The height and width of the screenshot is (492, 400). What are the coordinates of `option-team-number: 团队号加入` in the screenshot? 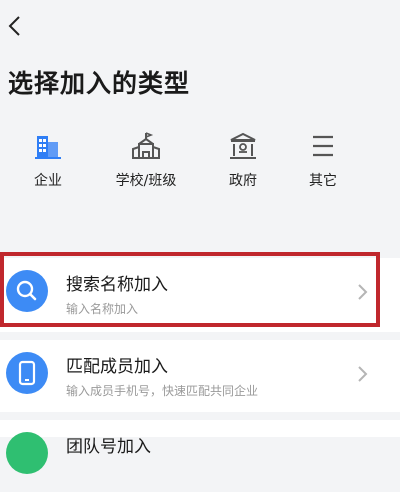 It's located at (200, 456).